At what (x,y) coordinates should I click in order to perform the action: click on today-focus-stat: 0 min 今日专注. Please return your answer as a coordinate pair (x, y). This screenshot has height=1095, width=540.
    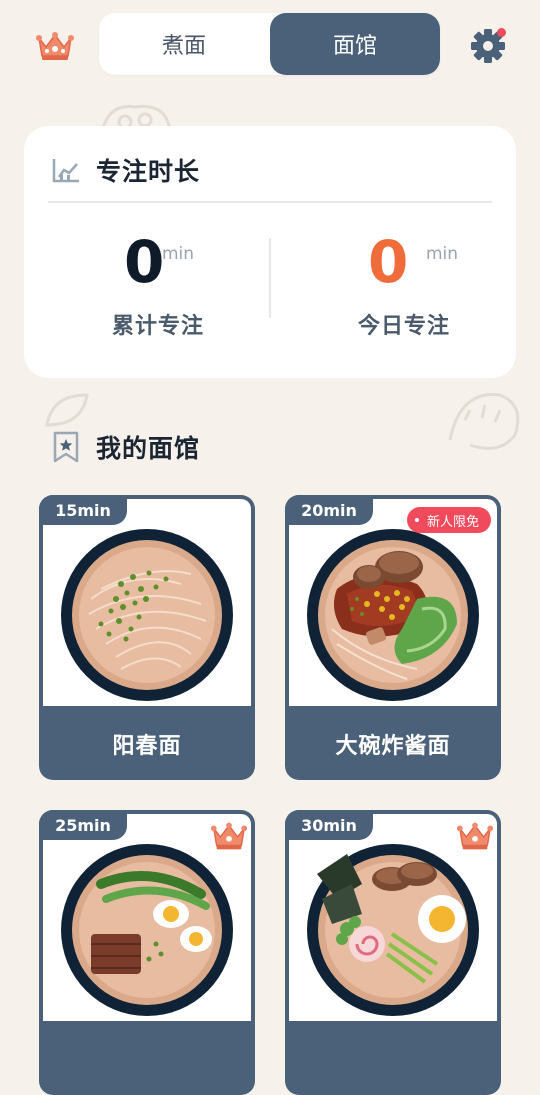
    Looking at the image, I should click on (392, 286).